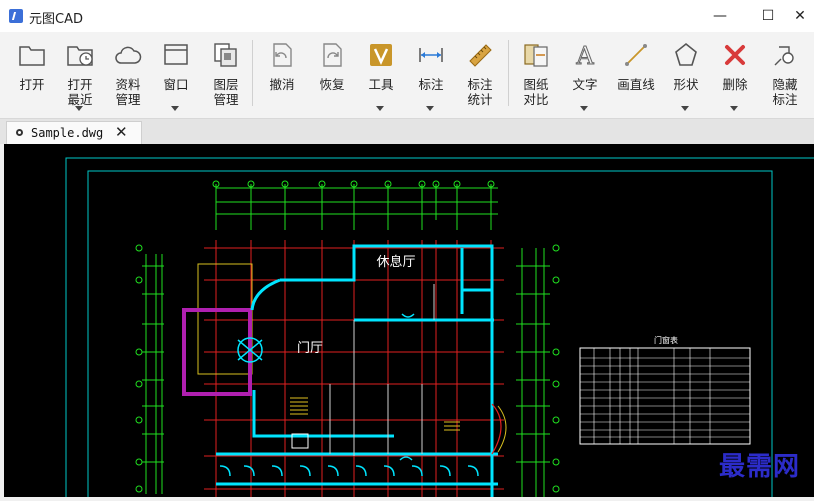 This screenshot has height=501, width=814. What do you see at coordinates (381, 75) in the screenshot?
I see `tools-button: 工具` at bounding box center [381, 75].